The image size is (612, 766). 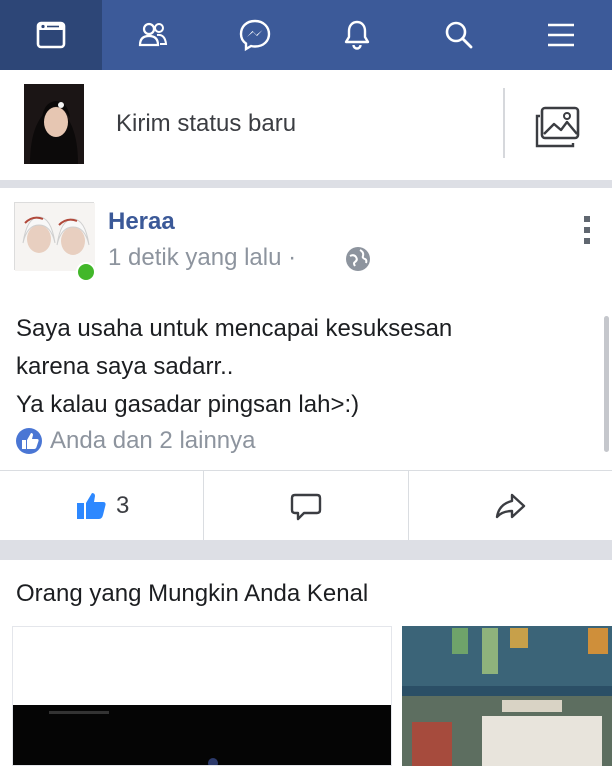 I want to click on post-action-bar: 3, so click(x=306, y=505).